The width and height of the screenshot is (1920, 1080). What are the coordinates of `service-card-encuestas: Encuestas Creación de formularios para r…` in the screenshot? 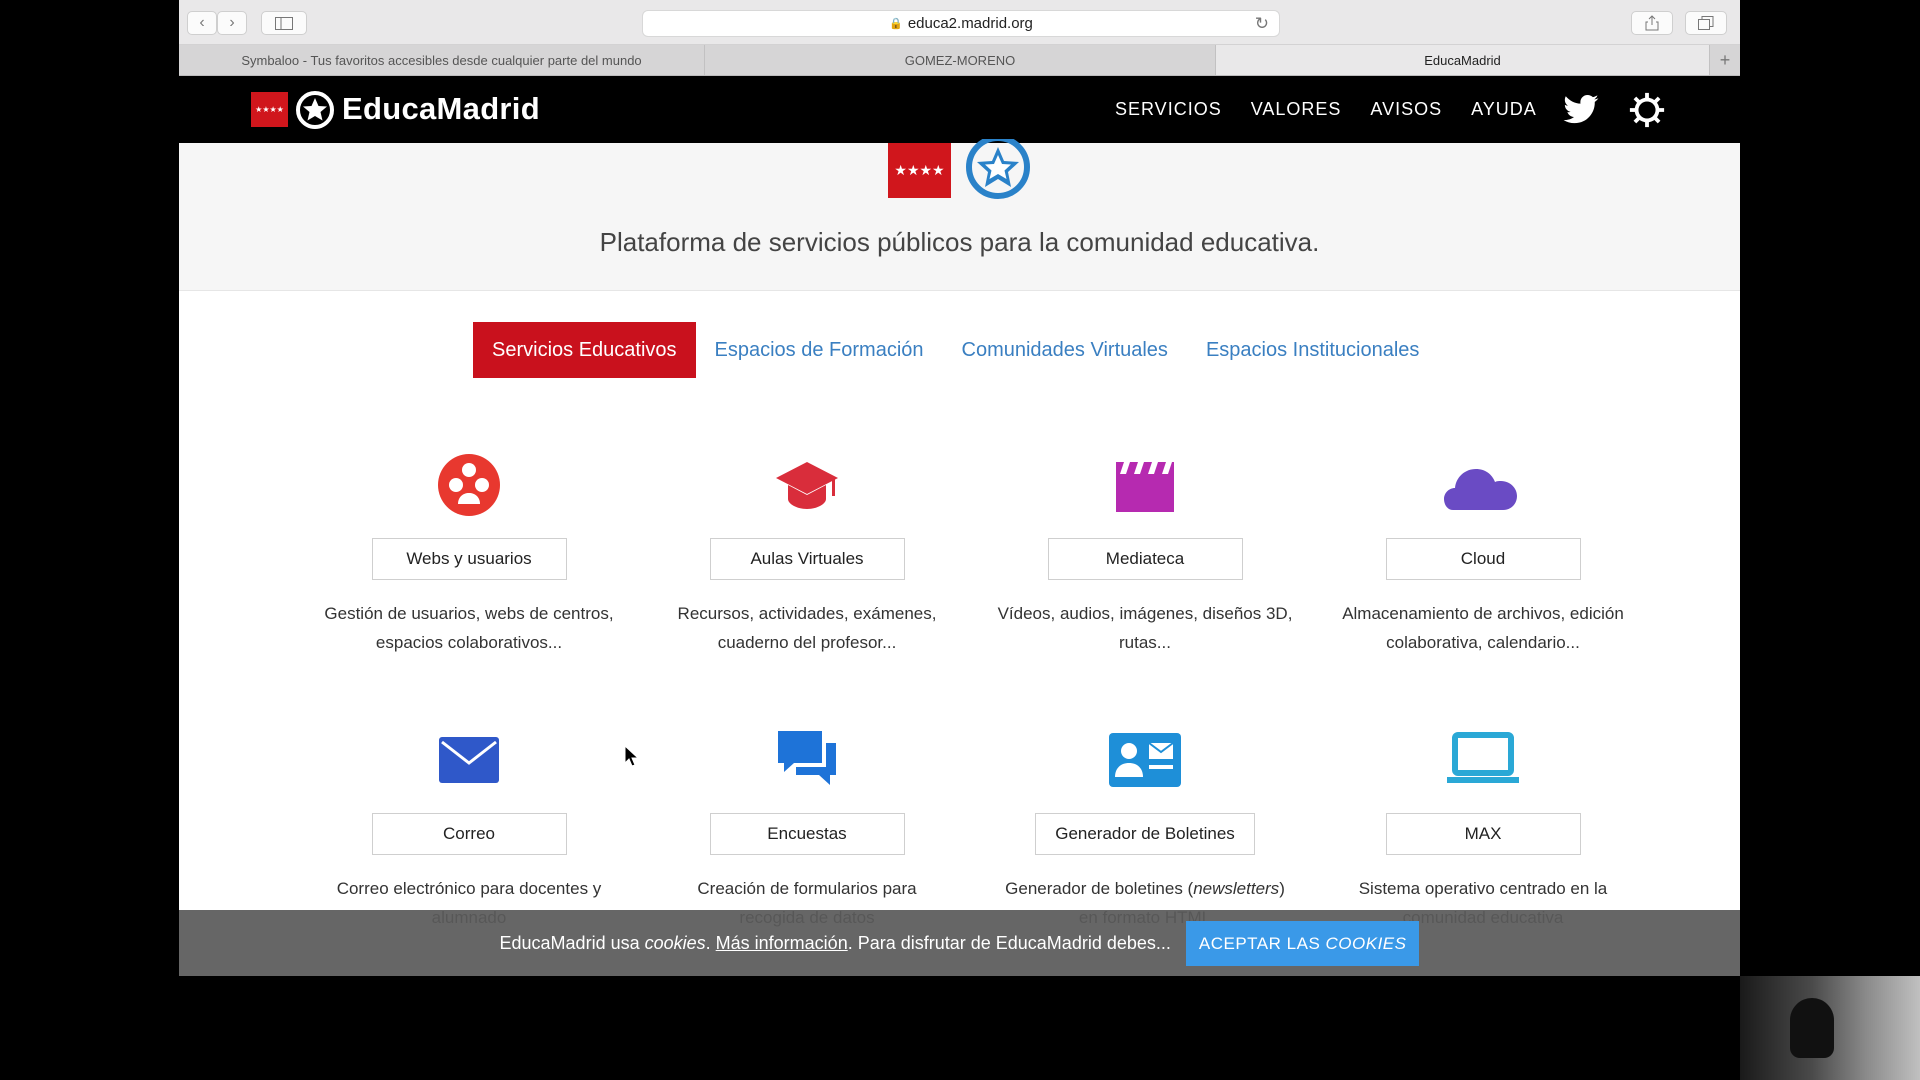 It's located at (807, 829).